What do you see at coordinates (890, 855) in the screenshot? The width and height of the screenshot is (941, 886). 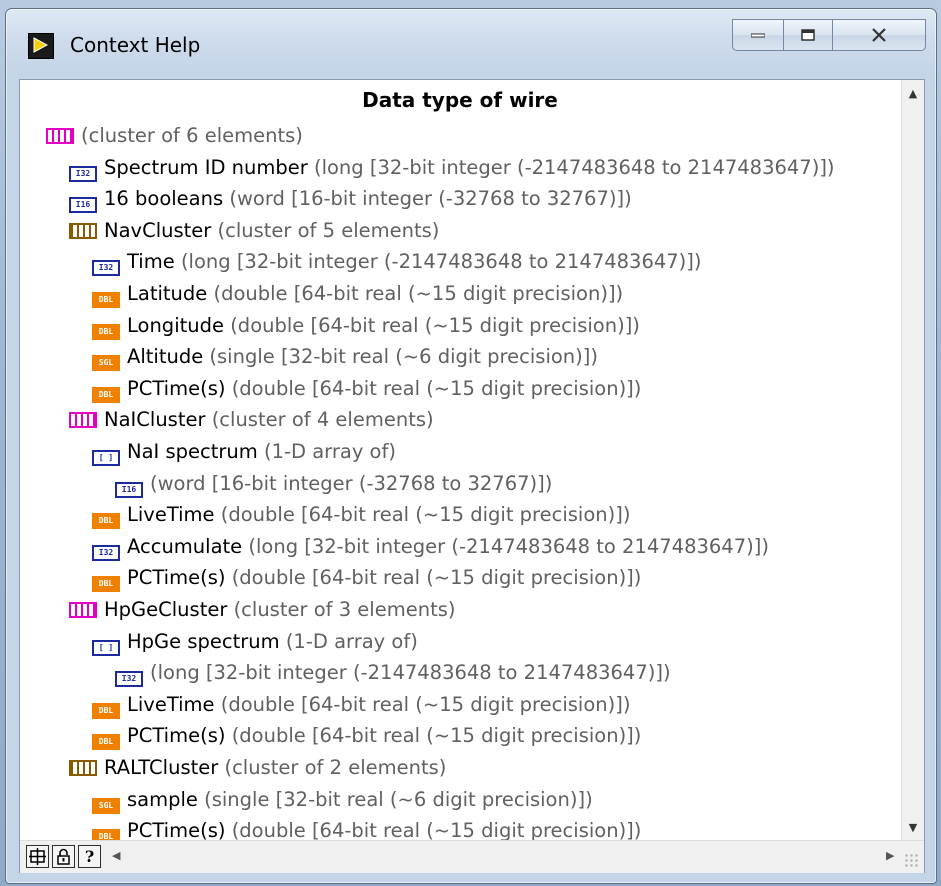 I see `scroll-right-arrow-icon: ▶` at bounding box center [890, 855].